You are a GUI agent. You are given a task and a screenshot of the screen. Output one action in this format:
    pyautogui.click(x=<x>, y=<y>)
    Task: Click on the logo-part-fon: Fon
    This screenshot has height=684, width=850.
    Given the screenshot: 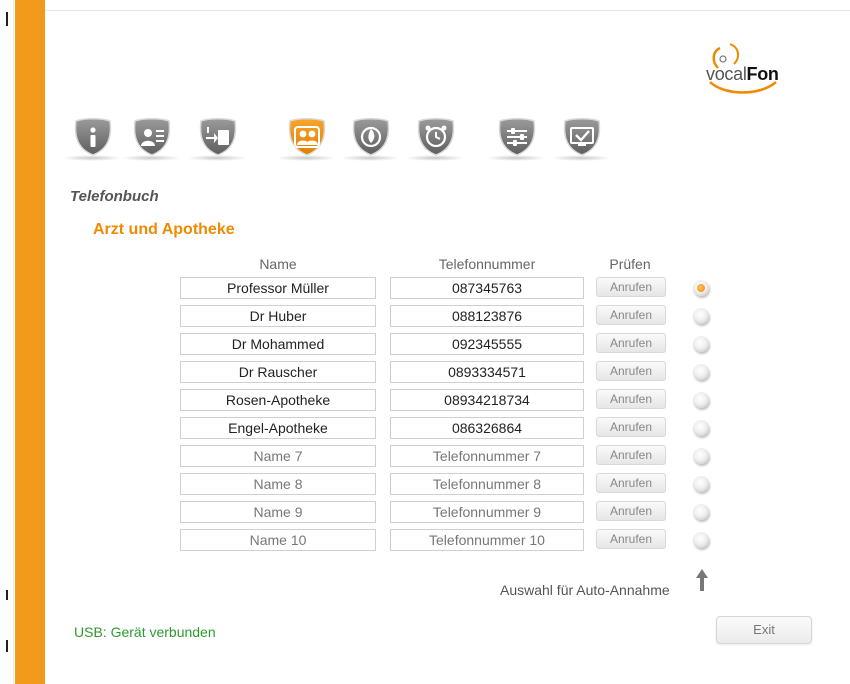 What is the action you would take?
    pyautogui.click(x=762, y=74)
    